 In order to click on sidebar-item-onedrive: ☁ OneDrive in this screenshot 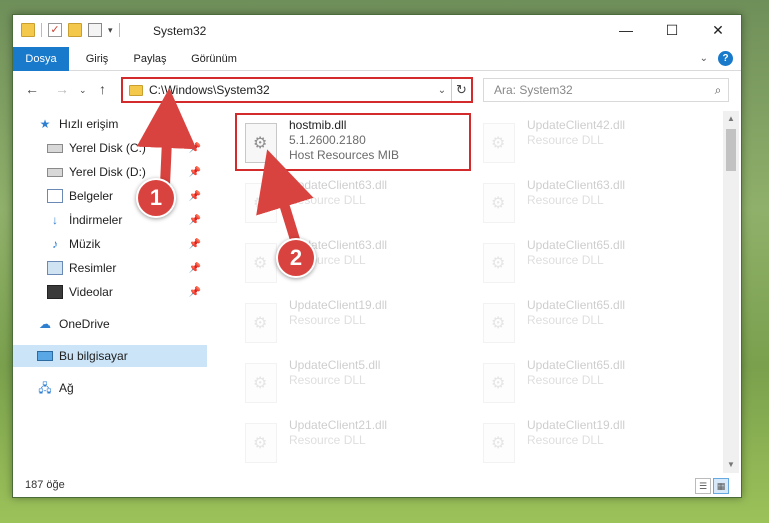, I will do `click(110, 324)`.